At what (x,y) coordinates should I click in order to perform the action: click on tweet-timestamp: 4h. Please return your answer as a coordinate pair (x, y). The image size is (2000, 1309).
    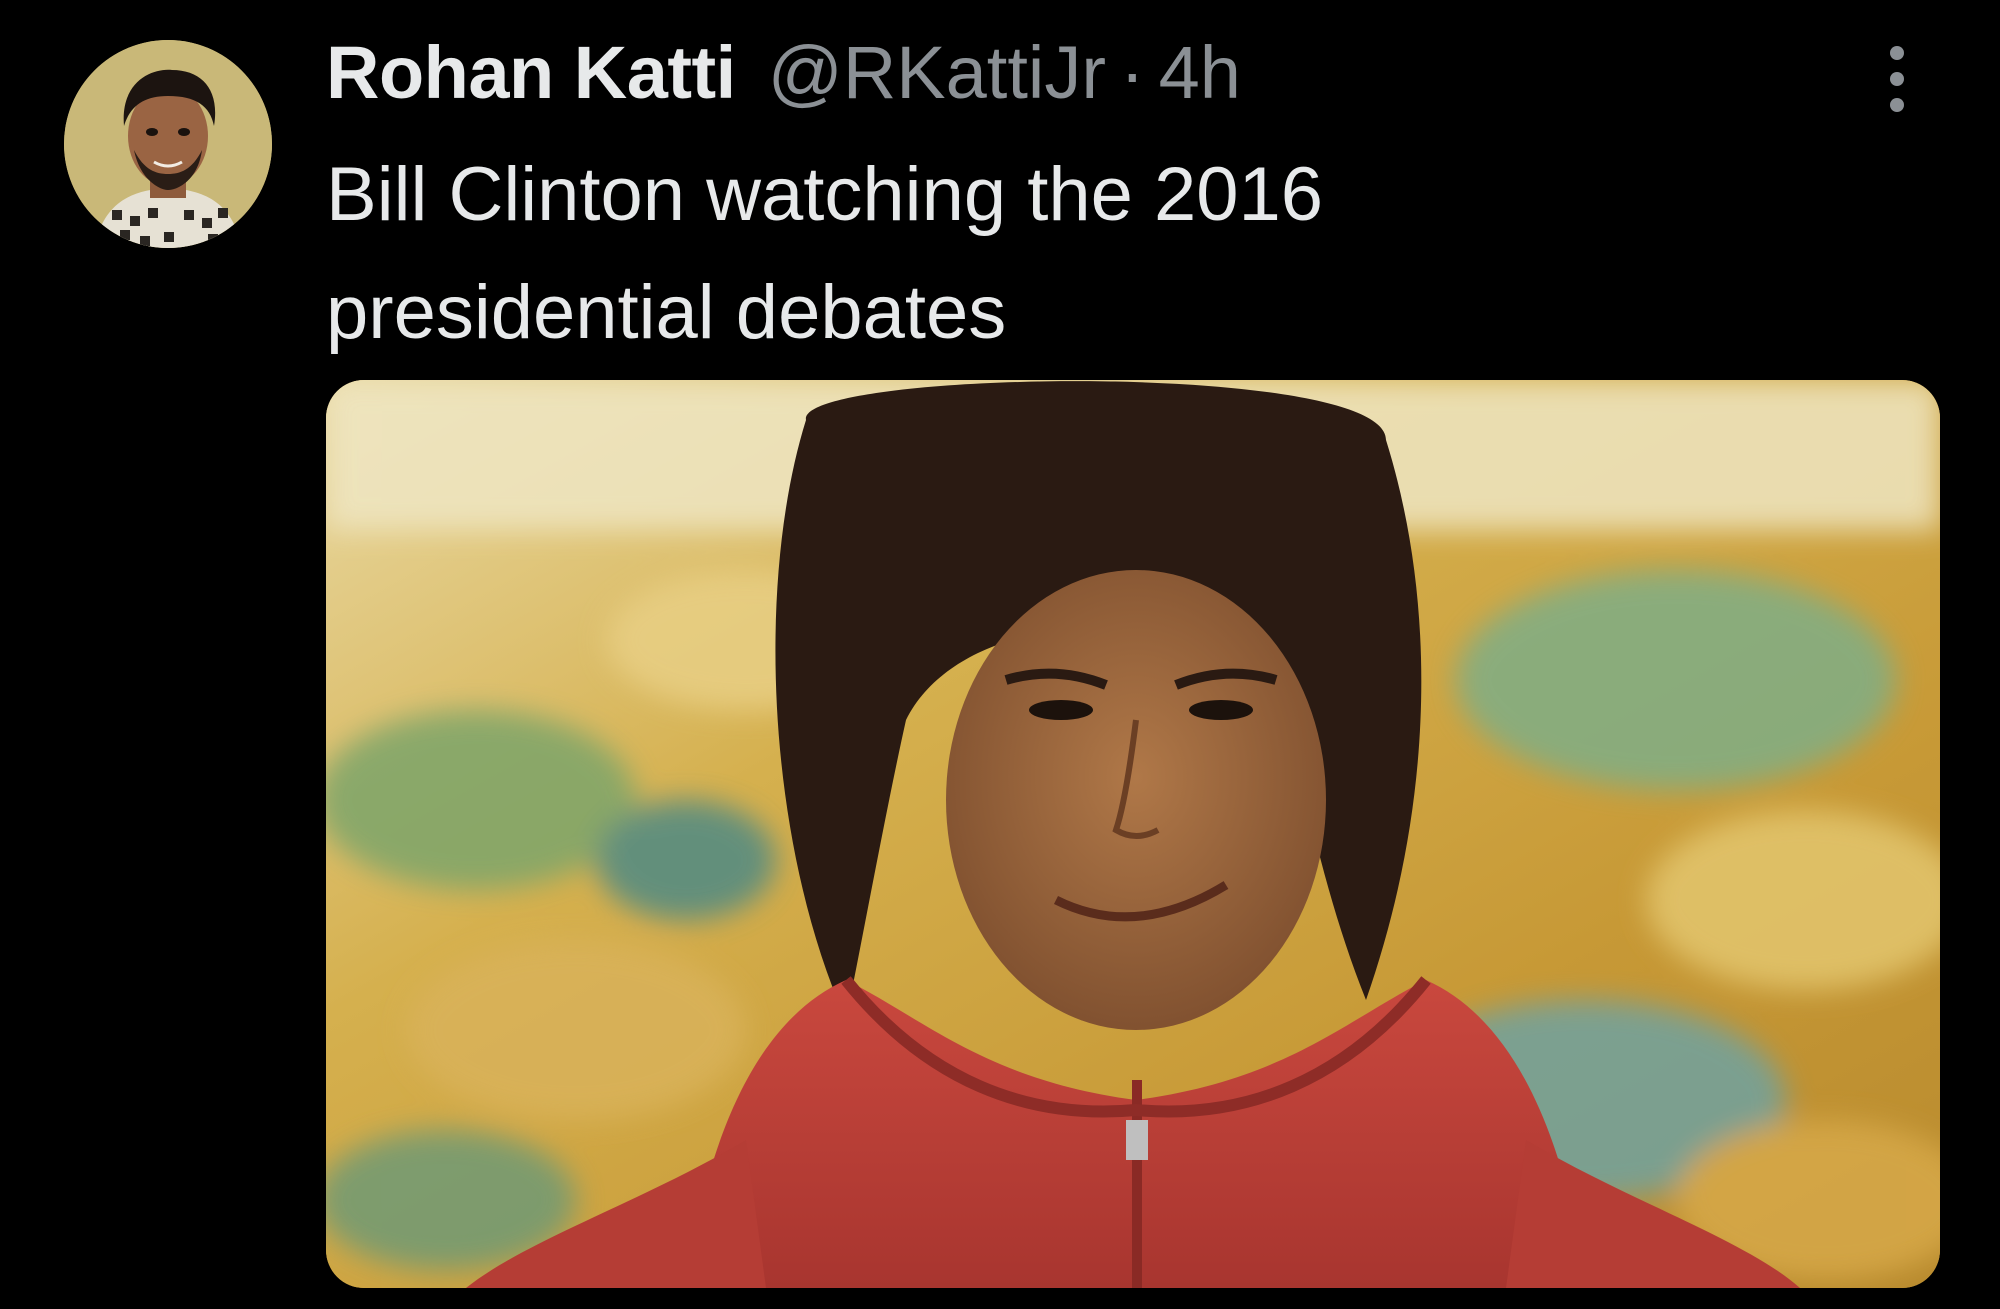
    Looking at the image, I should click on (1200, 72).